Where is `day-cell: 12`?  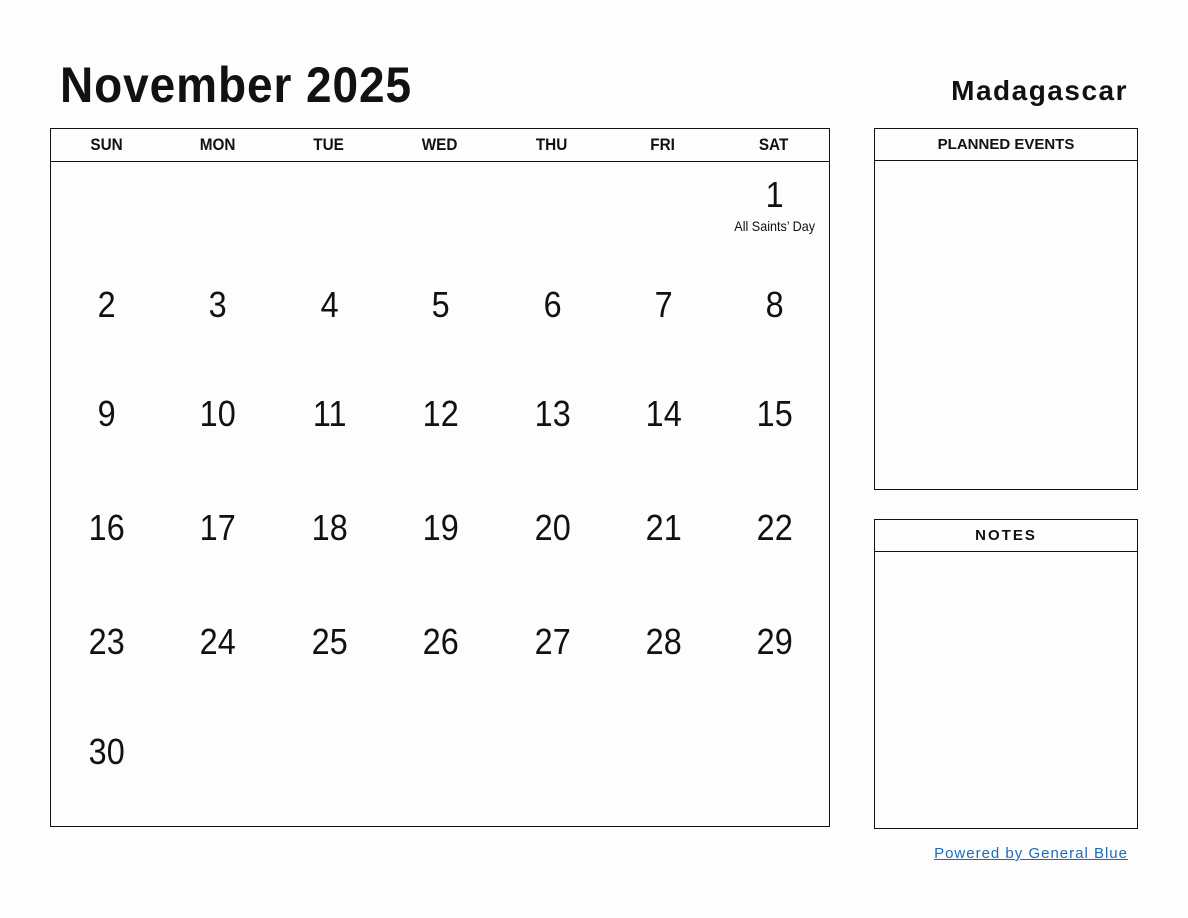
day-cell: 12 is located at coordinates (440, 414).